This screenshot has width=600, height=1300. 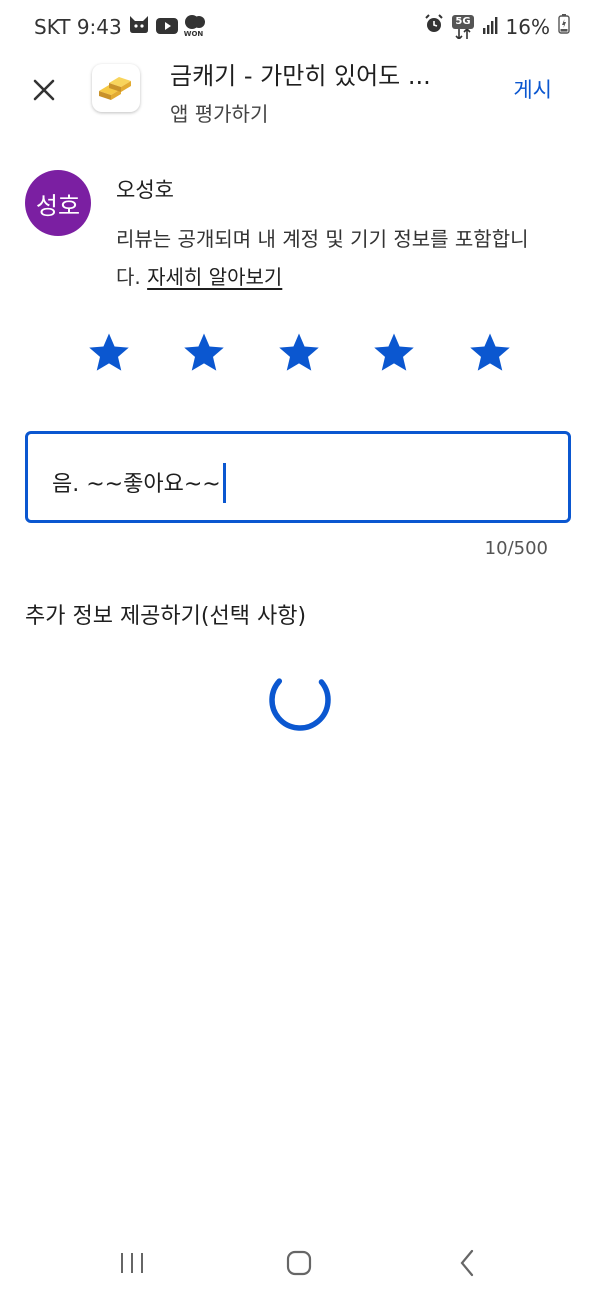 What do you see at coordinates (300, 700) in the screenshot?
I see `loading-spinner-icon` at bounding box center [300, 700].